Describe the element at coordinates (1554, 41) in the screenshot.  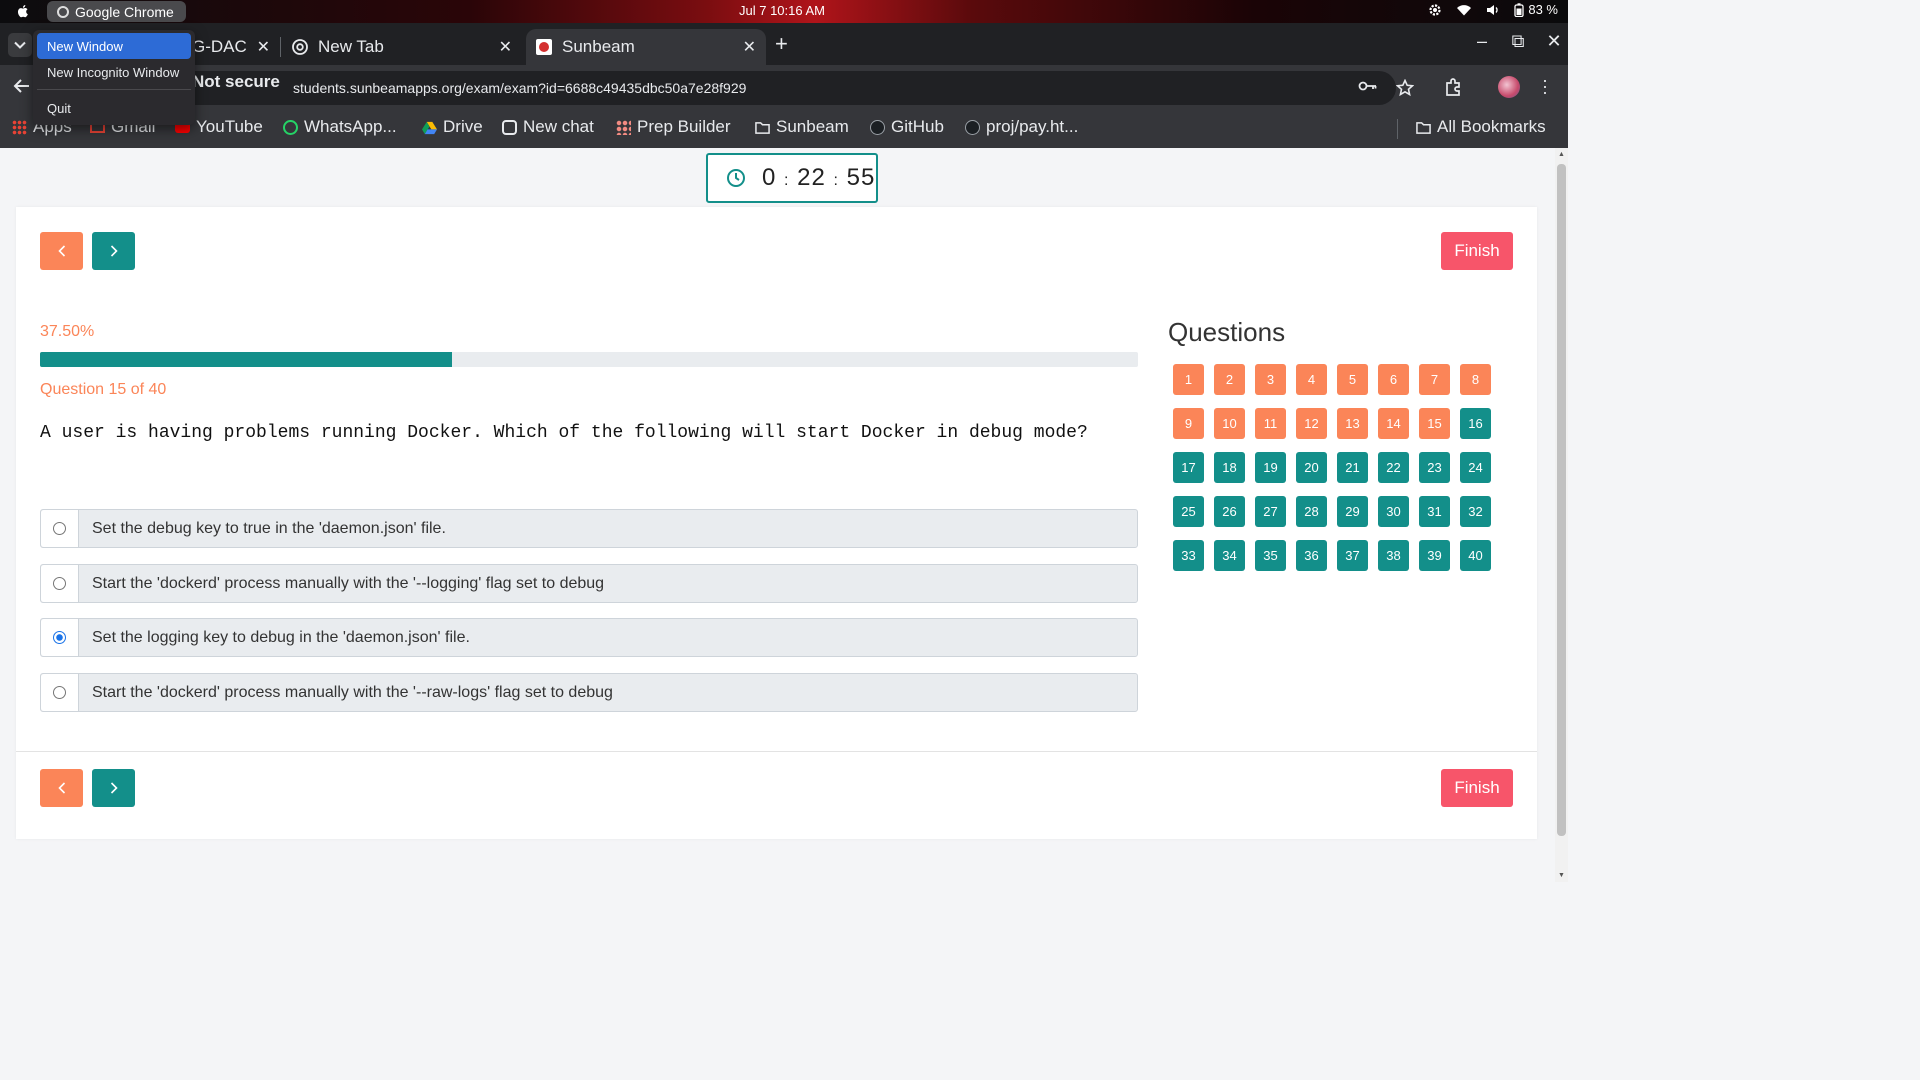
I see `close-window-icon: ✕` at that location.